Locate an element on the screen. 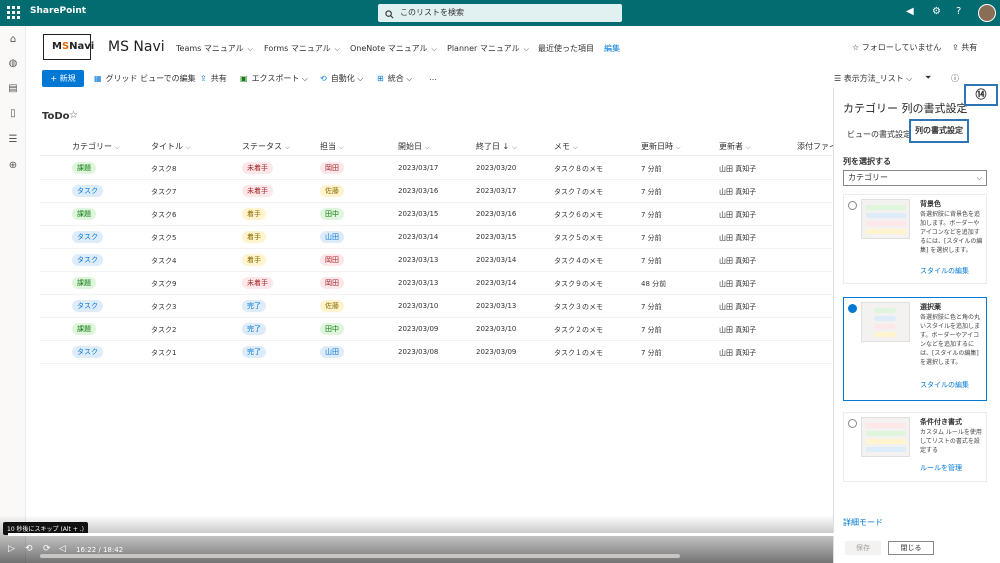 The height and width of the screenshot is (563, 1000). horizontal-scrollbar is located at coordinates (360, 556).